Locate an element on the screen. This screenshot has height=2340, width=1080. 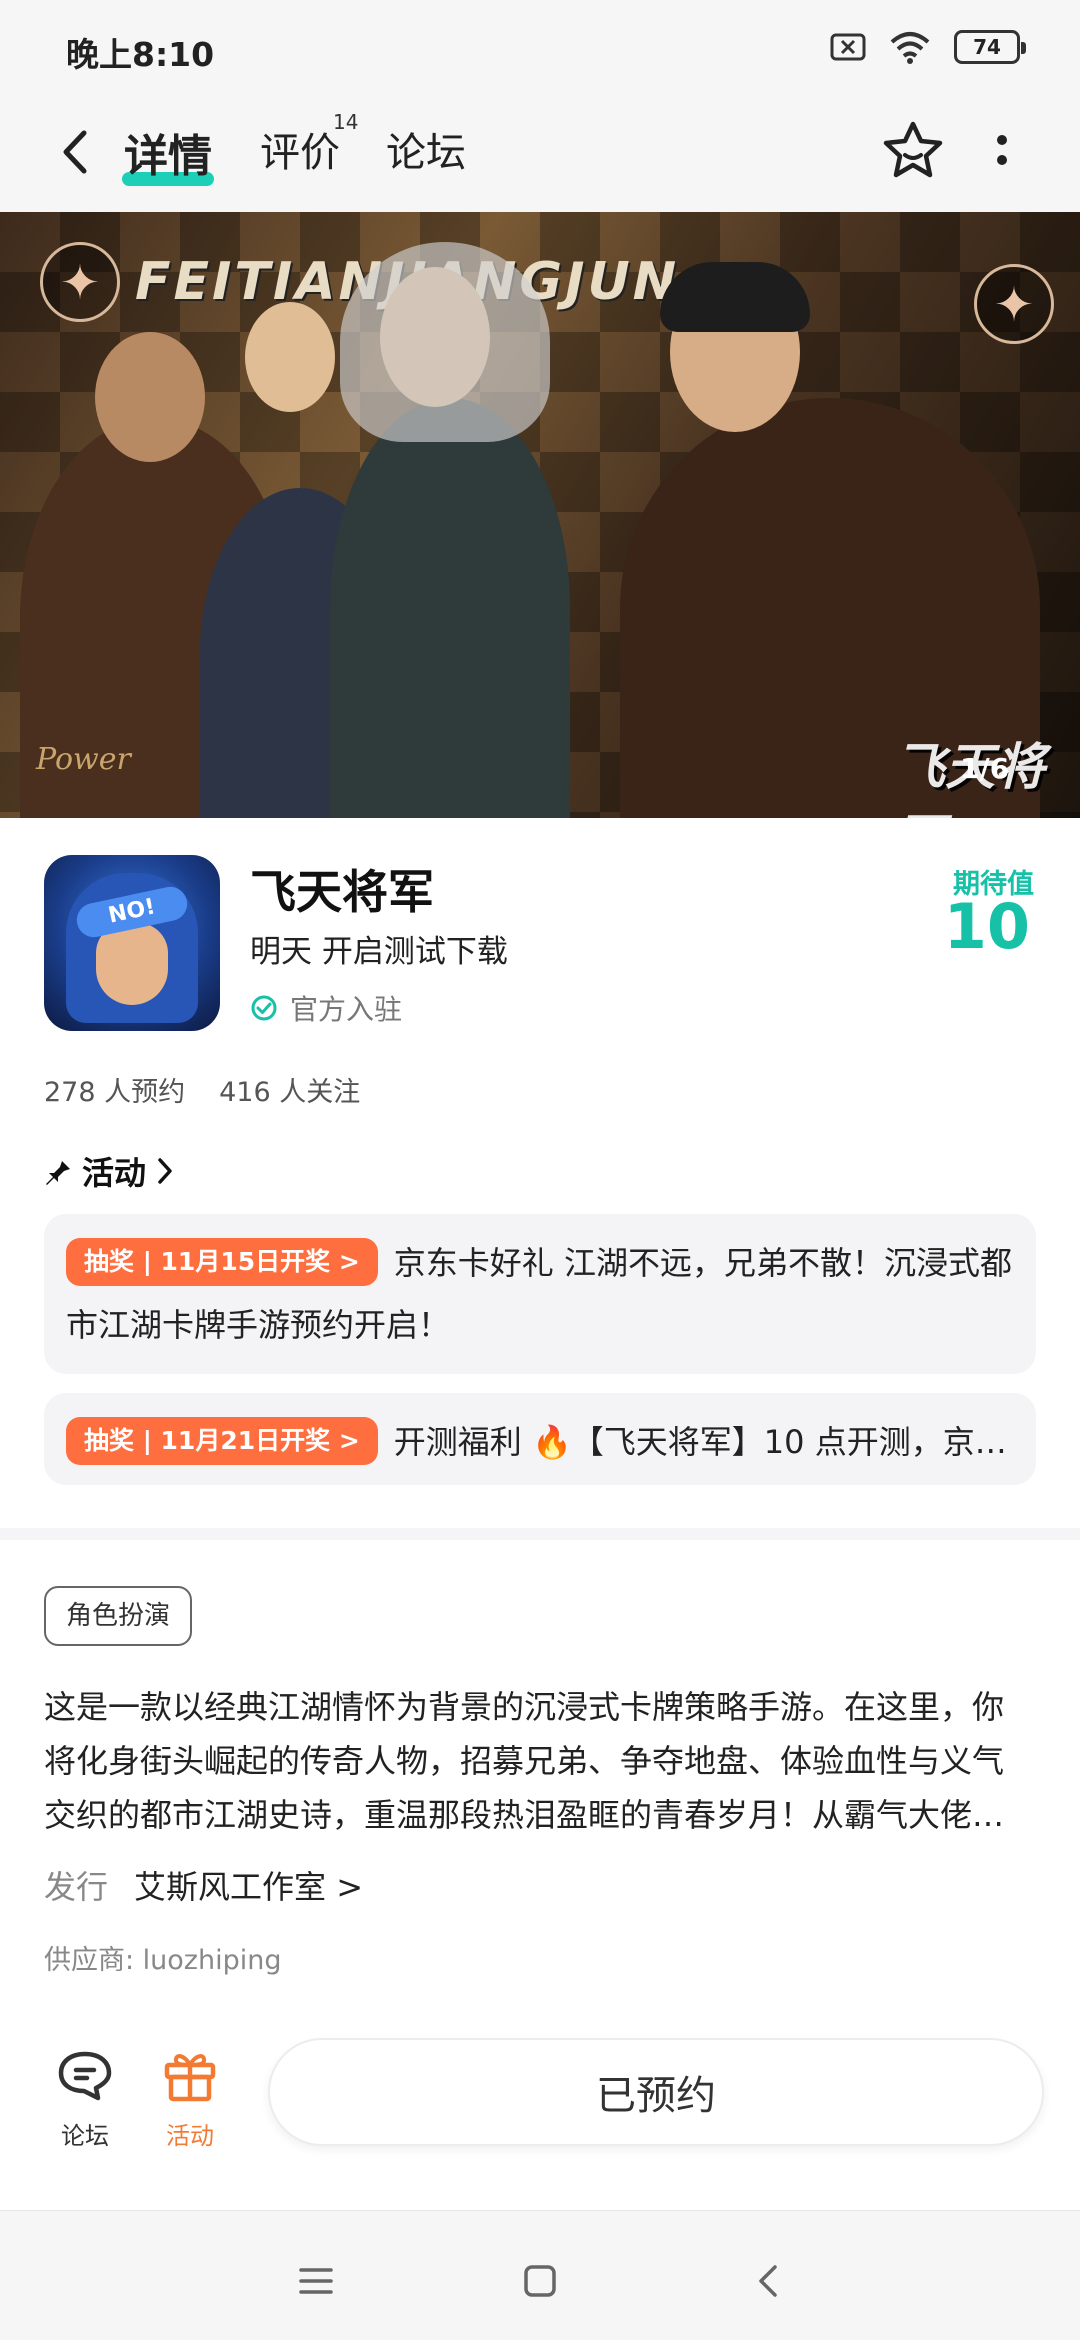
reserved-button: 已预约 is located at coordinates (656, 2092).